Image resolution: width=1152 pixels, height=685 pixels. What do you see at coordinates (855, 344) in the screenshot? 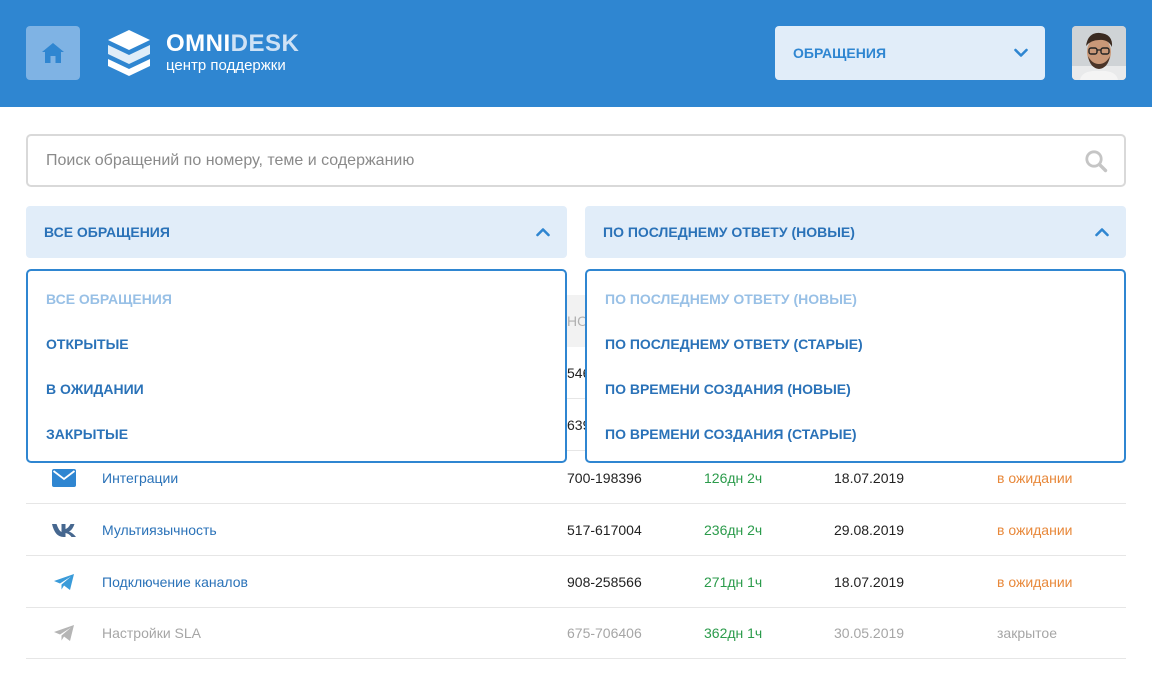
I see `sort-option-last-reply-old: ПО ПОСЛЕДНЕМУ ОТВЕТУ (СТАРЫЕ)` at bounding box center [855, 344].